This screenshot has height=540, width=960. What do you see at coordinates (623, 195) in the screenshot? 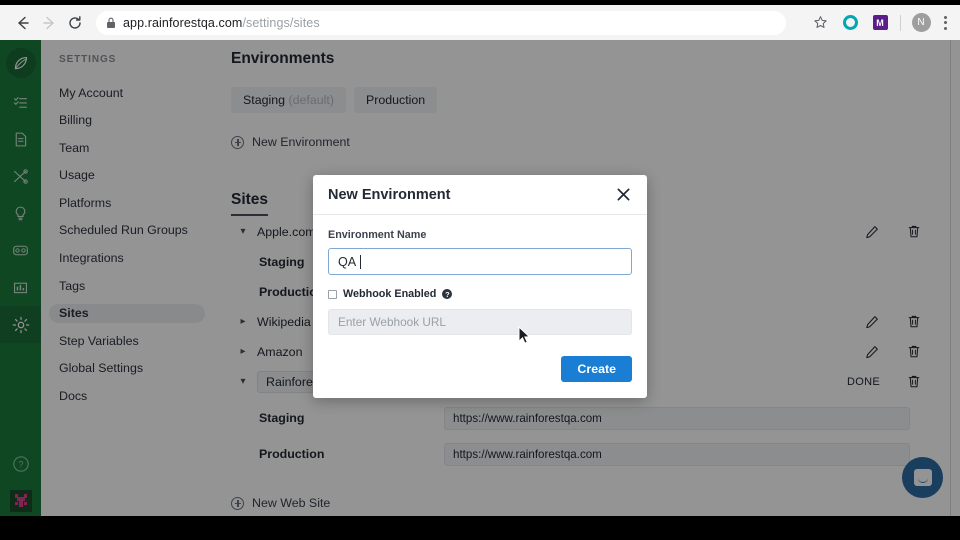
I see `close-x-icon` at bounding box center [623, 195].